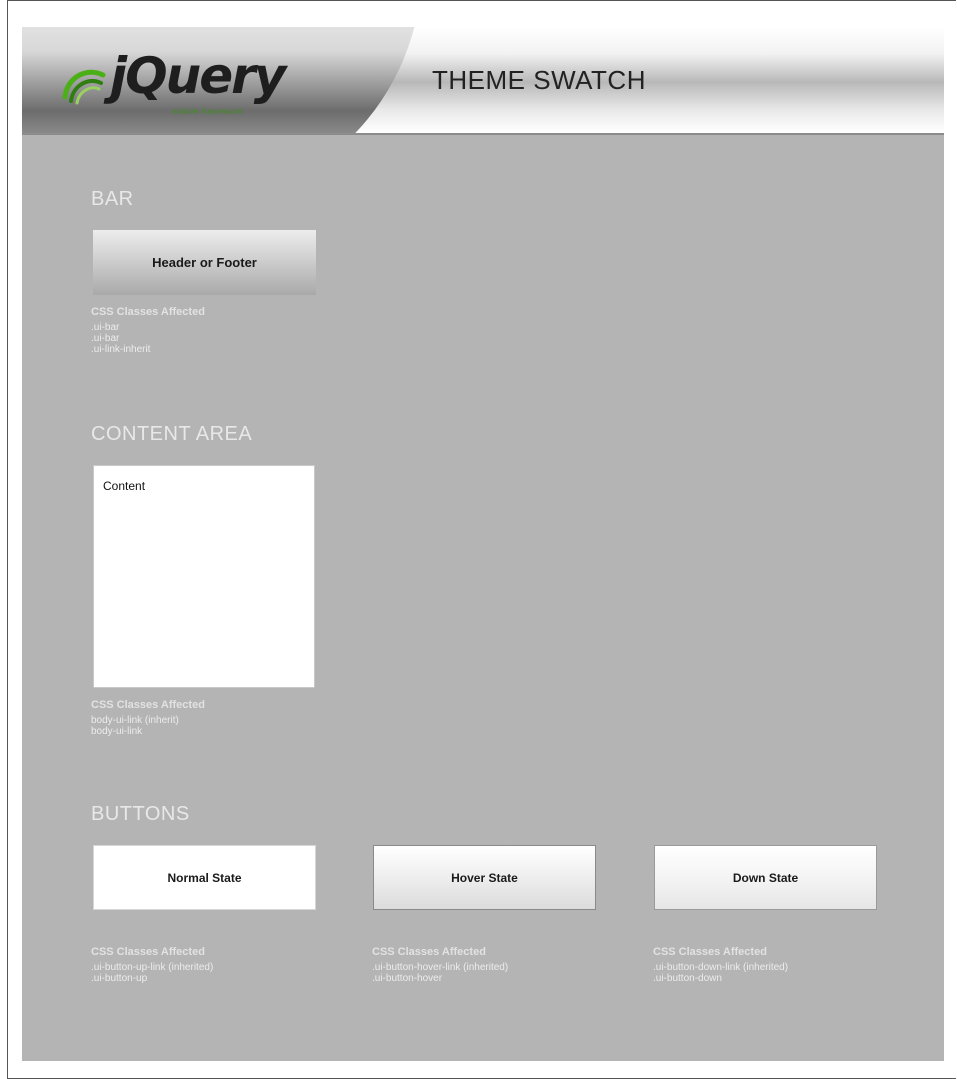 This screenshot has height=1079, width=957. Describe the element at coordinates (135, 720) in the screenshot. I see `css-class-item: body-ui-link (inherit)` at that location.